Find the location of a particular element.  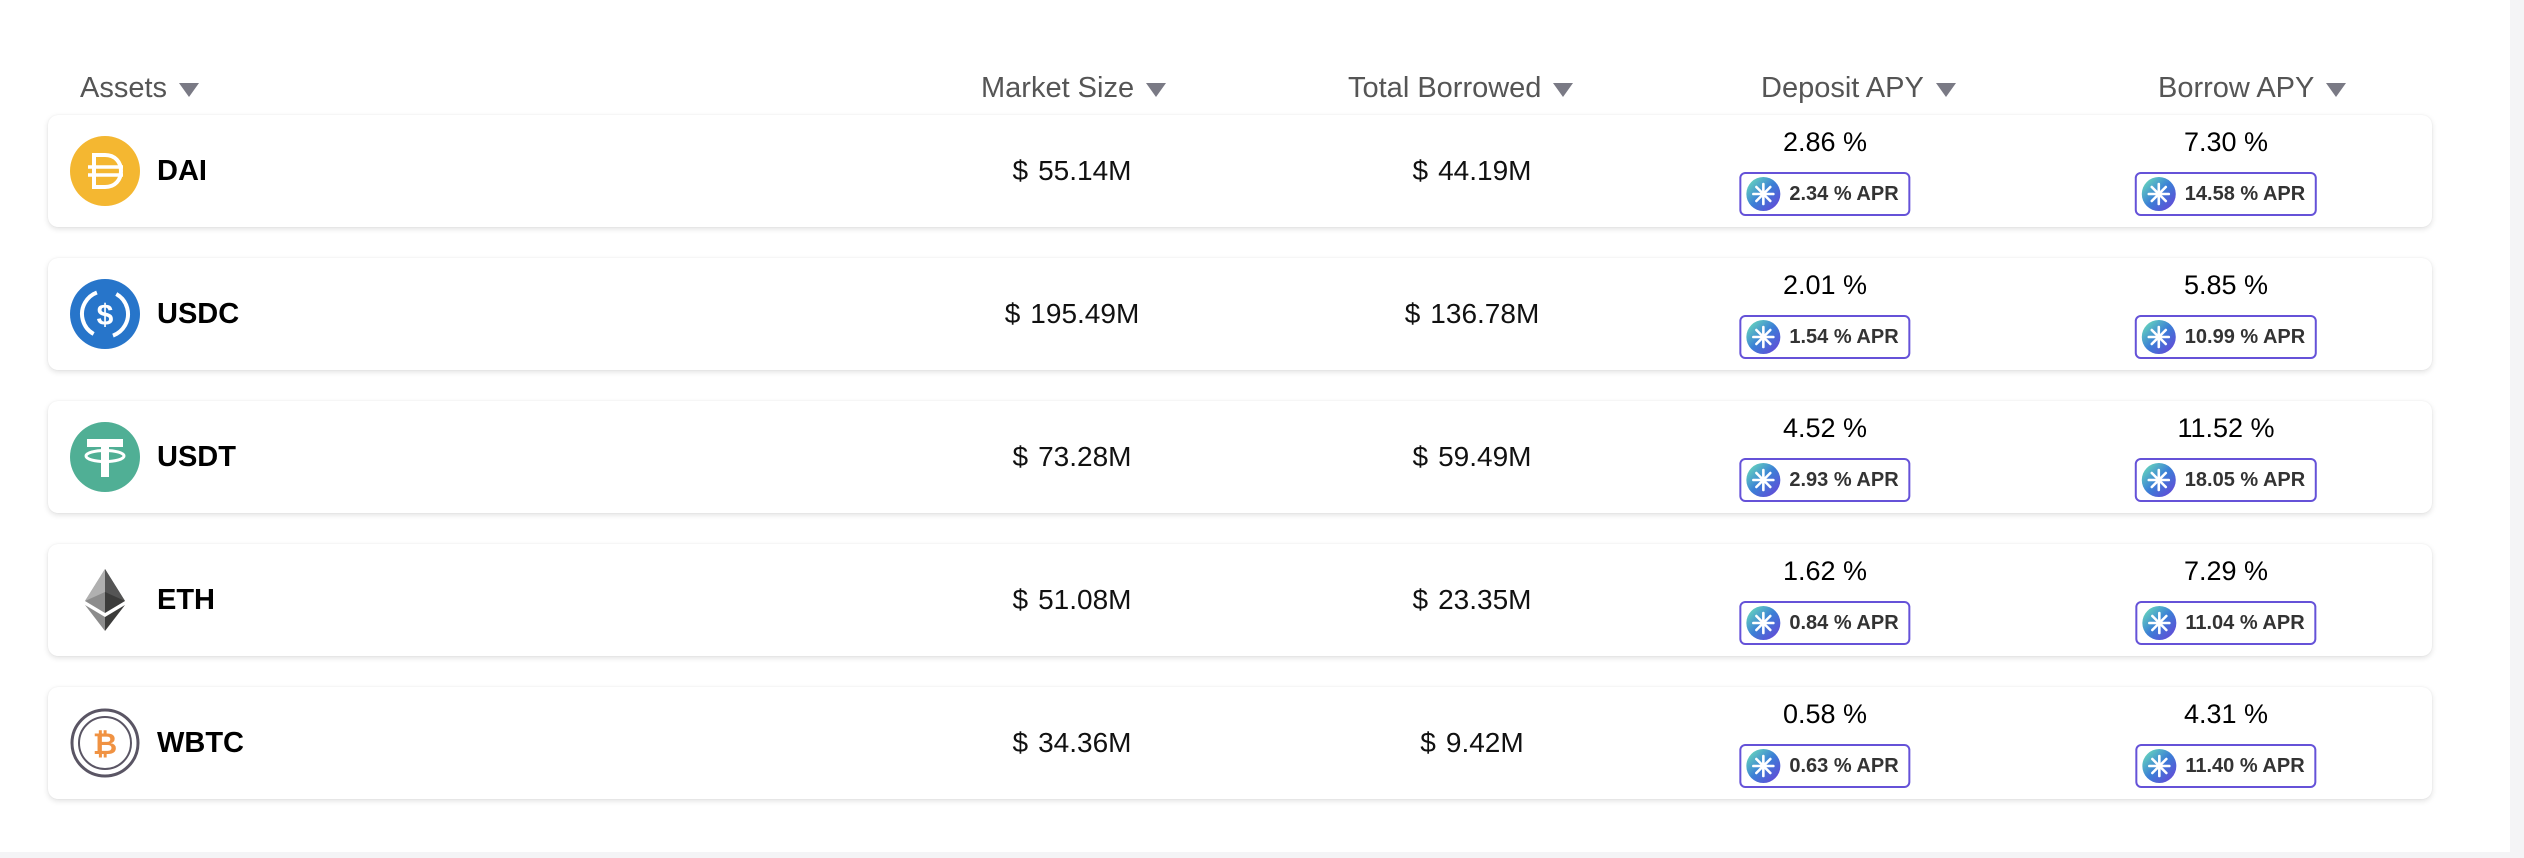

sort-assets-header: Assets is located at coordinates (140, 88).